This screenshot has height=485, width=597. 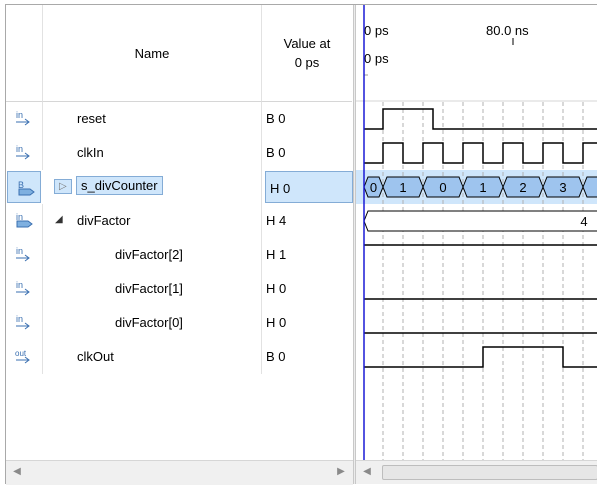 I want to click on signal-name: divFactor[1], so click(x=149, y=288).